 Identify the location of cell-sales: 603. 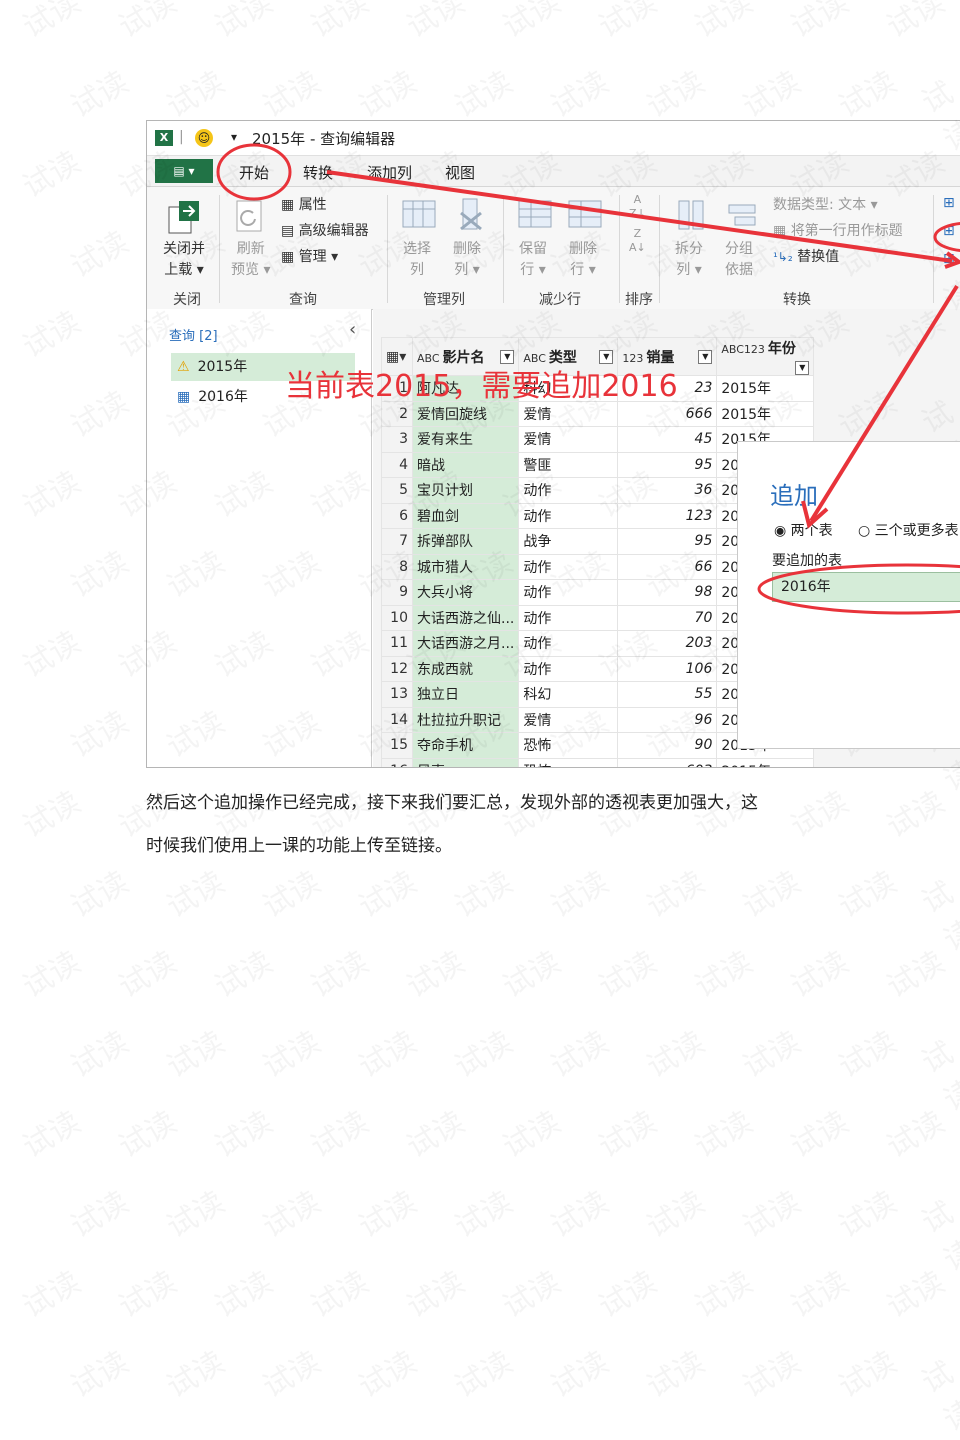
(667, 762).